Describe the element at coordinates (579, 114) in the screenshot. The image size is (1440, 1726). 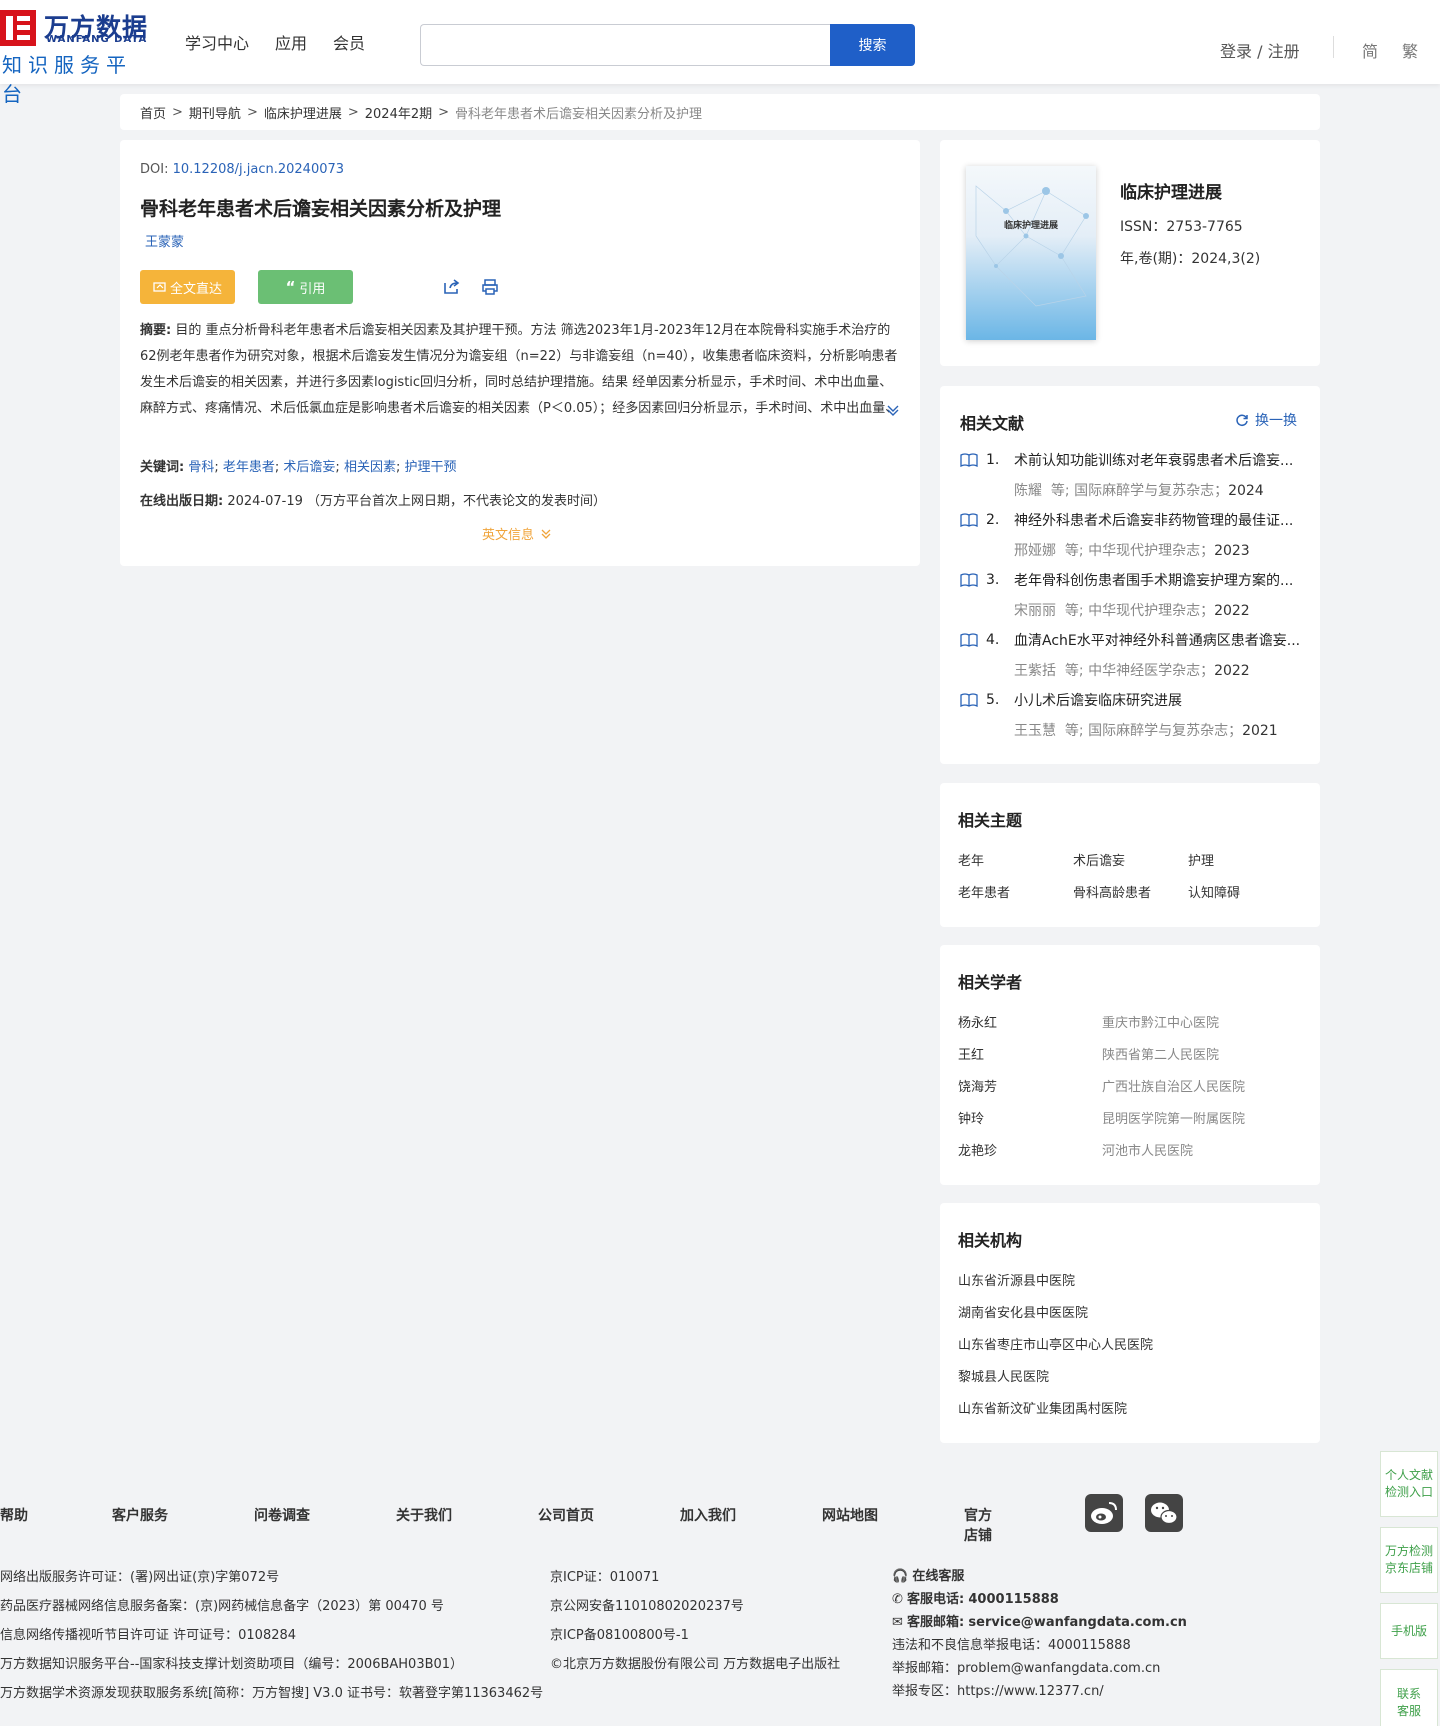
I see `breadcrumb-current: 骨科老年患者术后谵妄相关因素分析及护理` at that location.